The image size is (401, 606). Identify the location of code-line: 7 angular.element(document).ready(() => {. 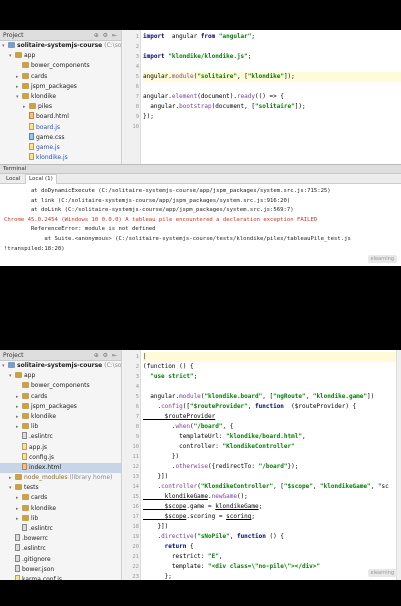
(268, 97).